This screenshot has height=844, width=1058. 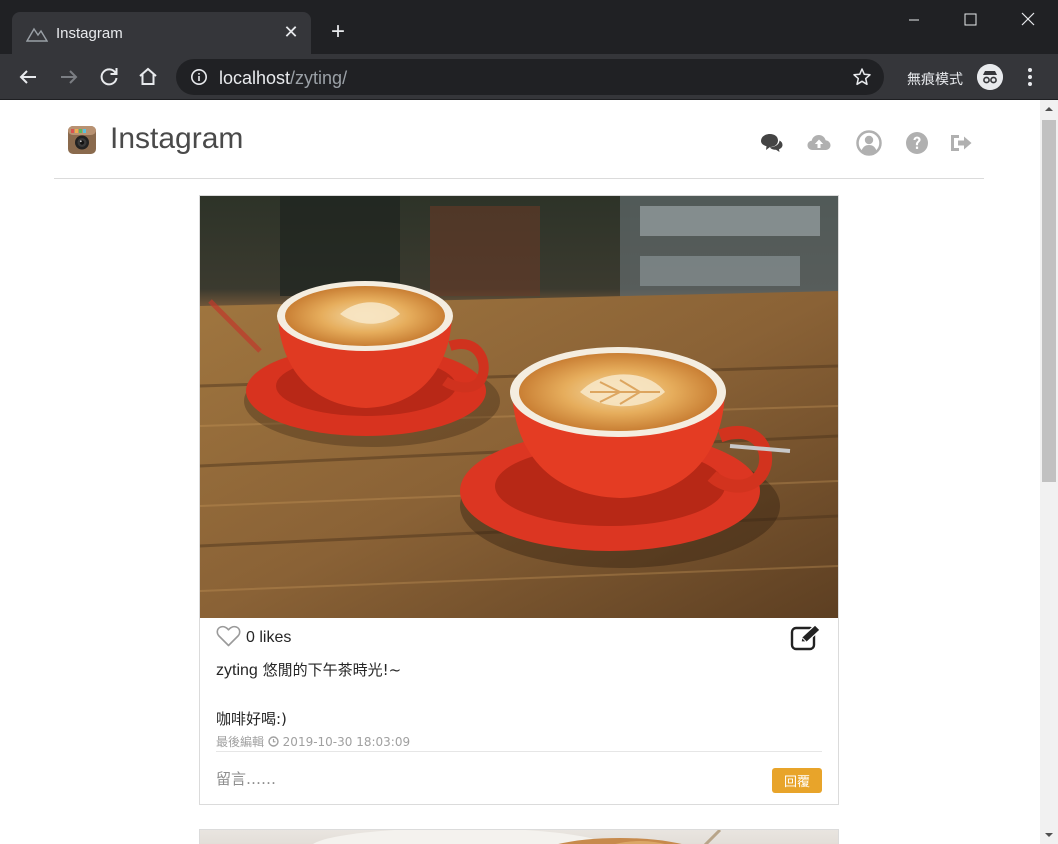 What do you see at coordinates (1030, 77) in the screenshot?
I see `menu-dots-icon` at bounding box center [1030, 77].